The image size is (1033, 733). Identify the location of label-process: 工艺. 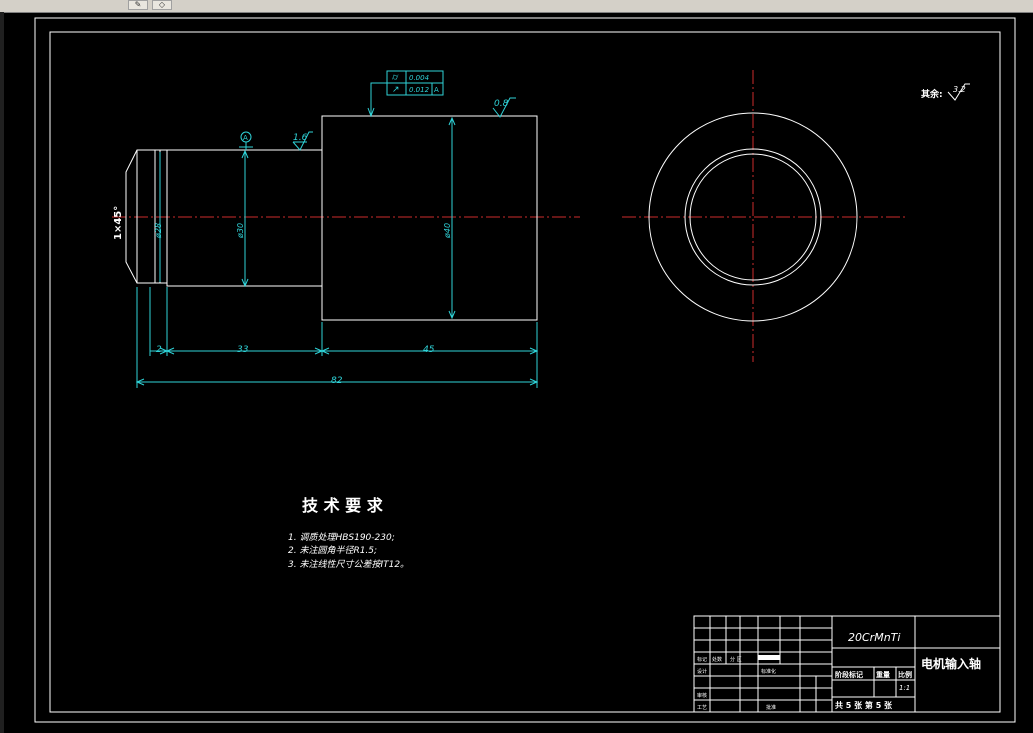
(702, 708).